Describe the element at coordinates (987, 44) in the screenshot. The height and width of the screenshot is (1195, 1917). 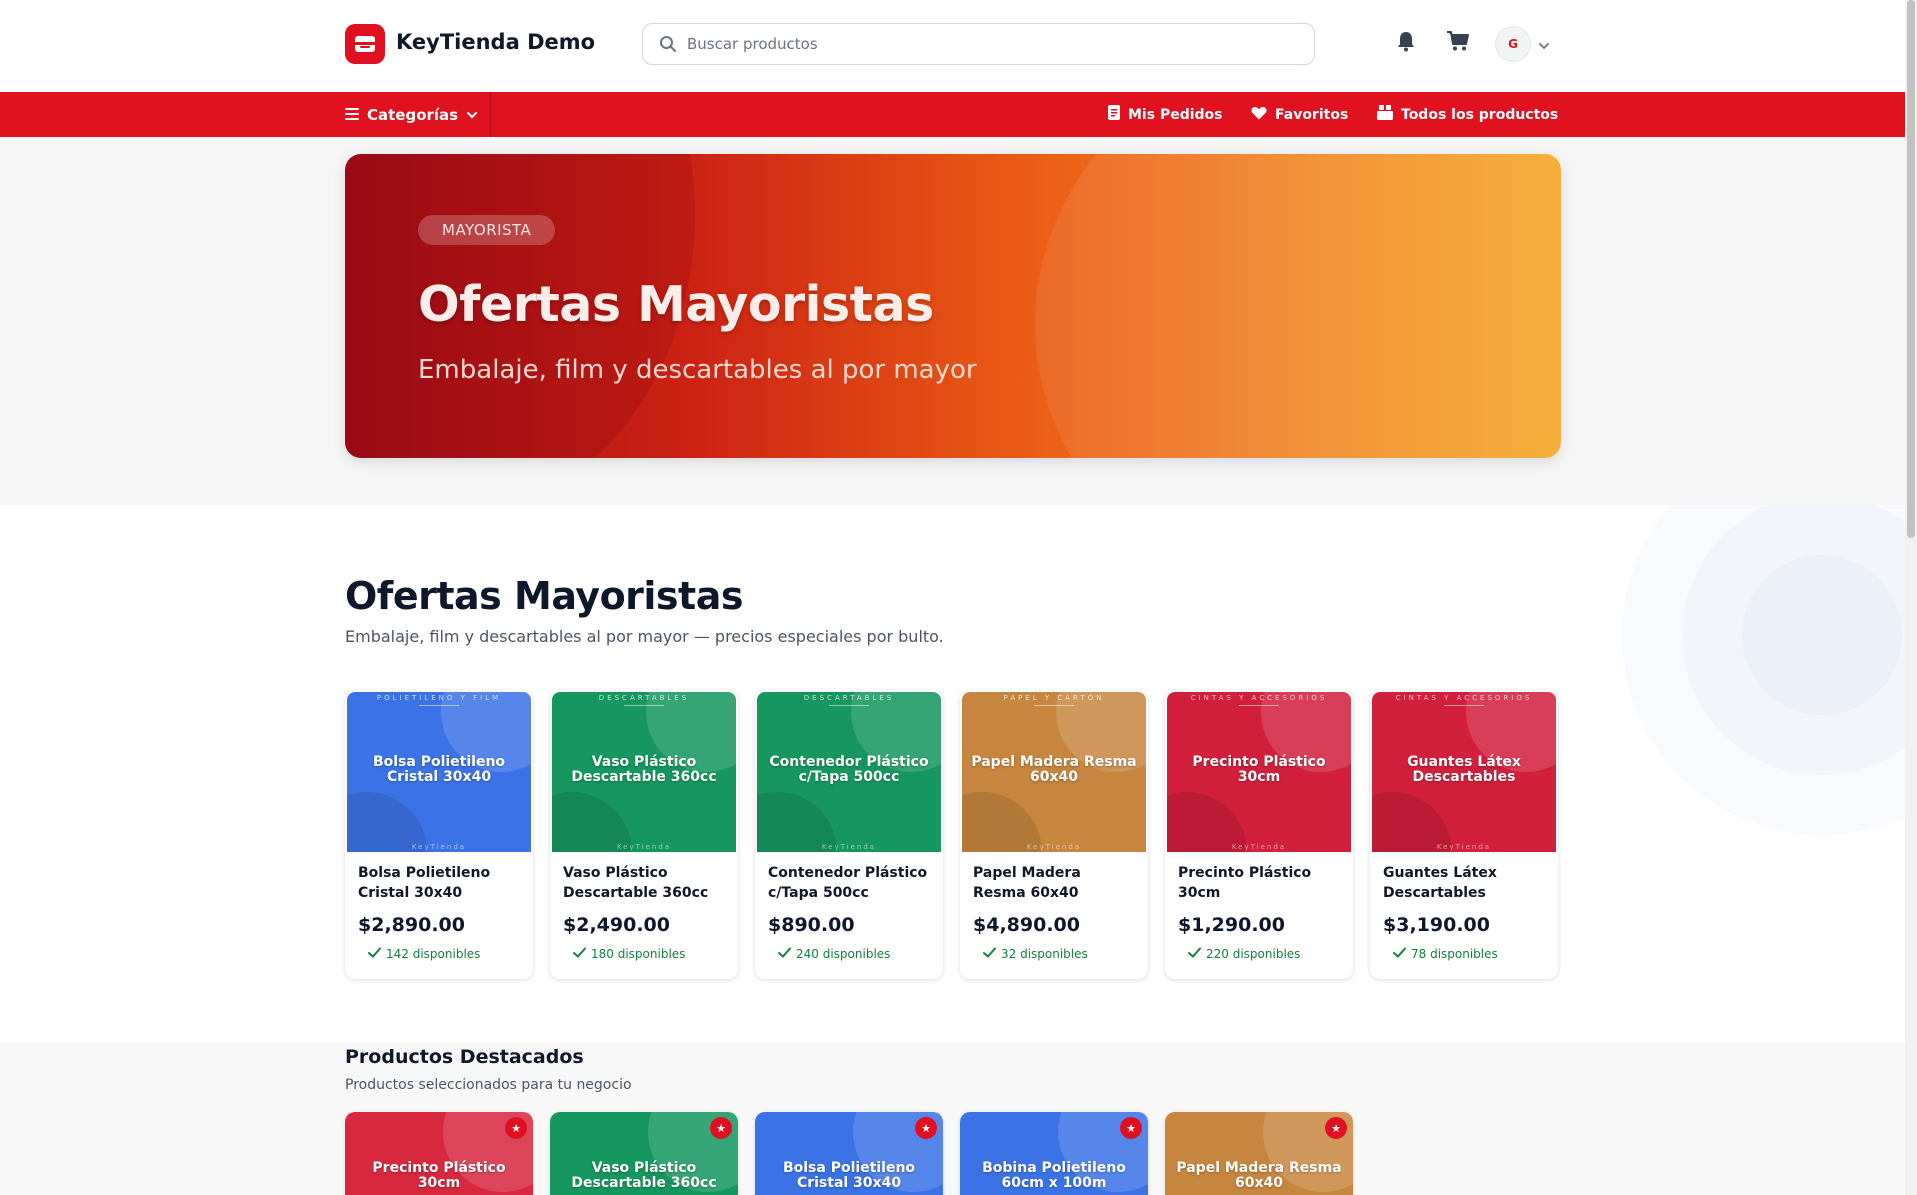
I see `search-input` at that location.